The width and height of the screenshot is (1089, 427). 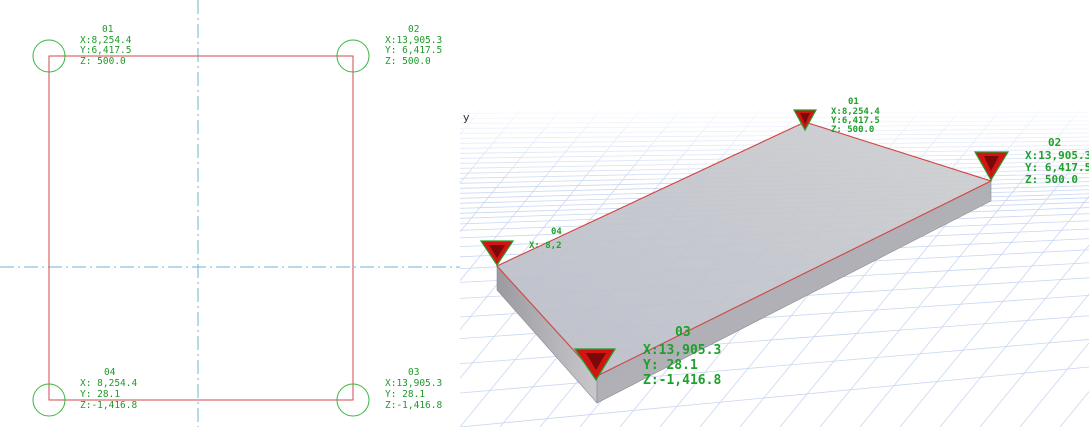 I want to click on point-label-01: 01 X:8,254.4 Y:6,417.5 Z: 500.0, so click(x=106, y=45).